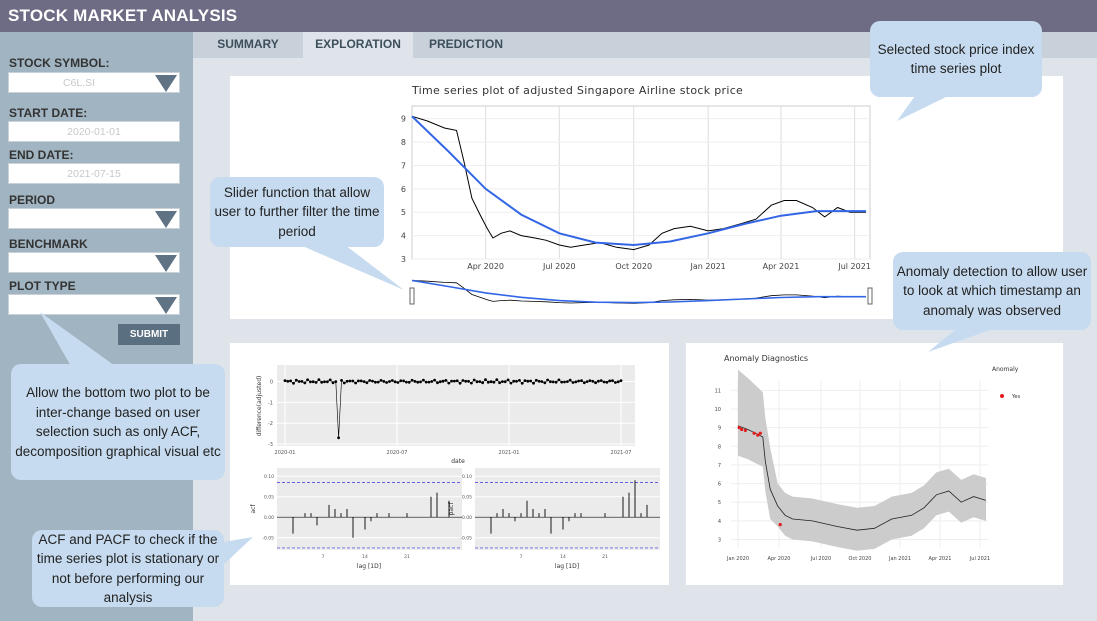  I want to click on diff-plot-background, so click(456, 405).